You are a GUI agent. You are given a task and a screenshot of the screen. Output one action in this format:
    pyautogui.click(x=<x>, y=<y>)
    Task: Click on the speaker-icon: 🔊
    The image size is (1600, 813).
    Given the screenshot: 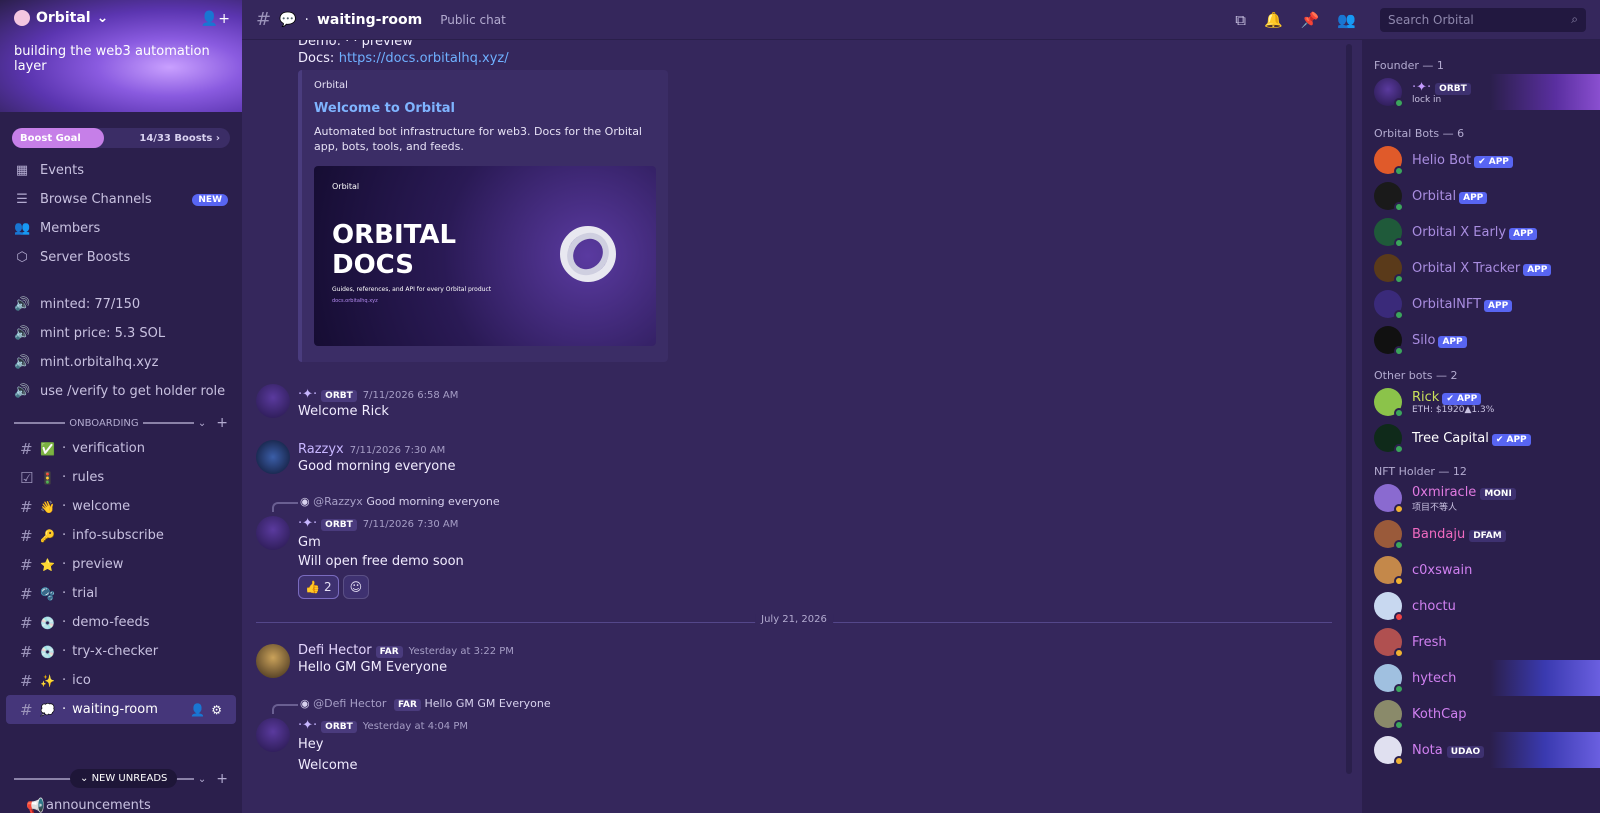 What is the action you would take?
    pyautogui.click(x=22, y=333)
    